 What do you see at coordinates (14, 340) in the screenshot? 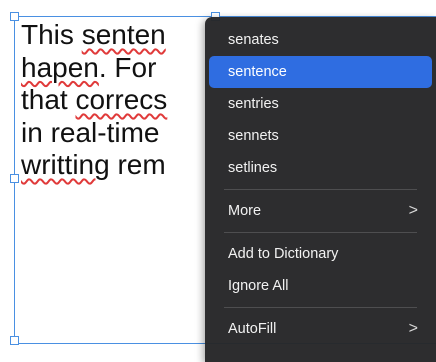
I see `resize-handle-bottom-left` at bounding box center [14, 340].